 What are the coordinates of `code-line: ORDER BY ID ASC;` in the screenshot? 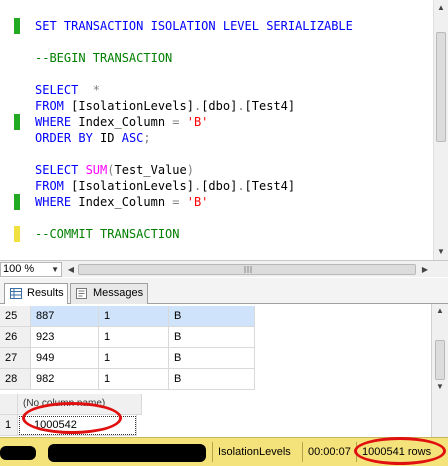 It's located at (93, 138).